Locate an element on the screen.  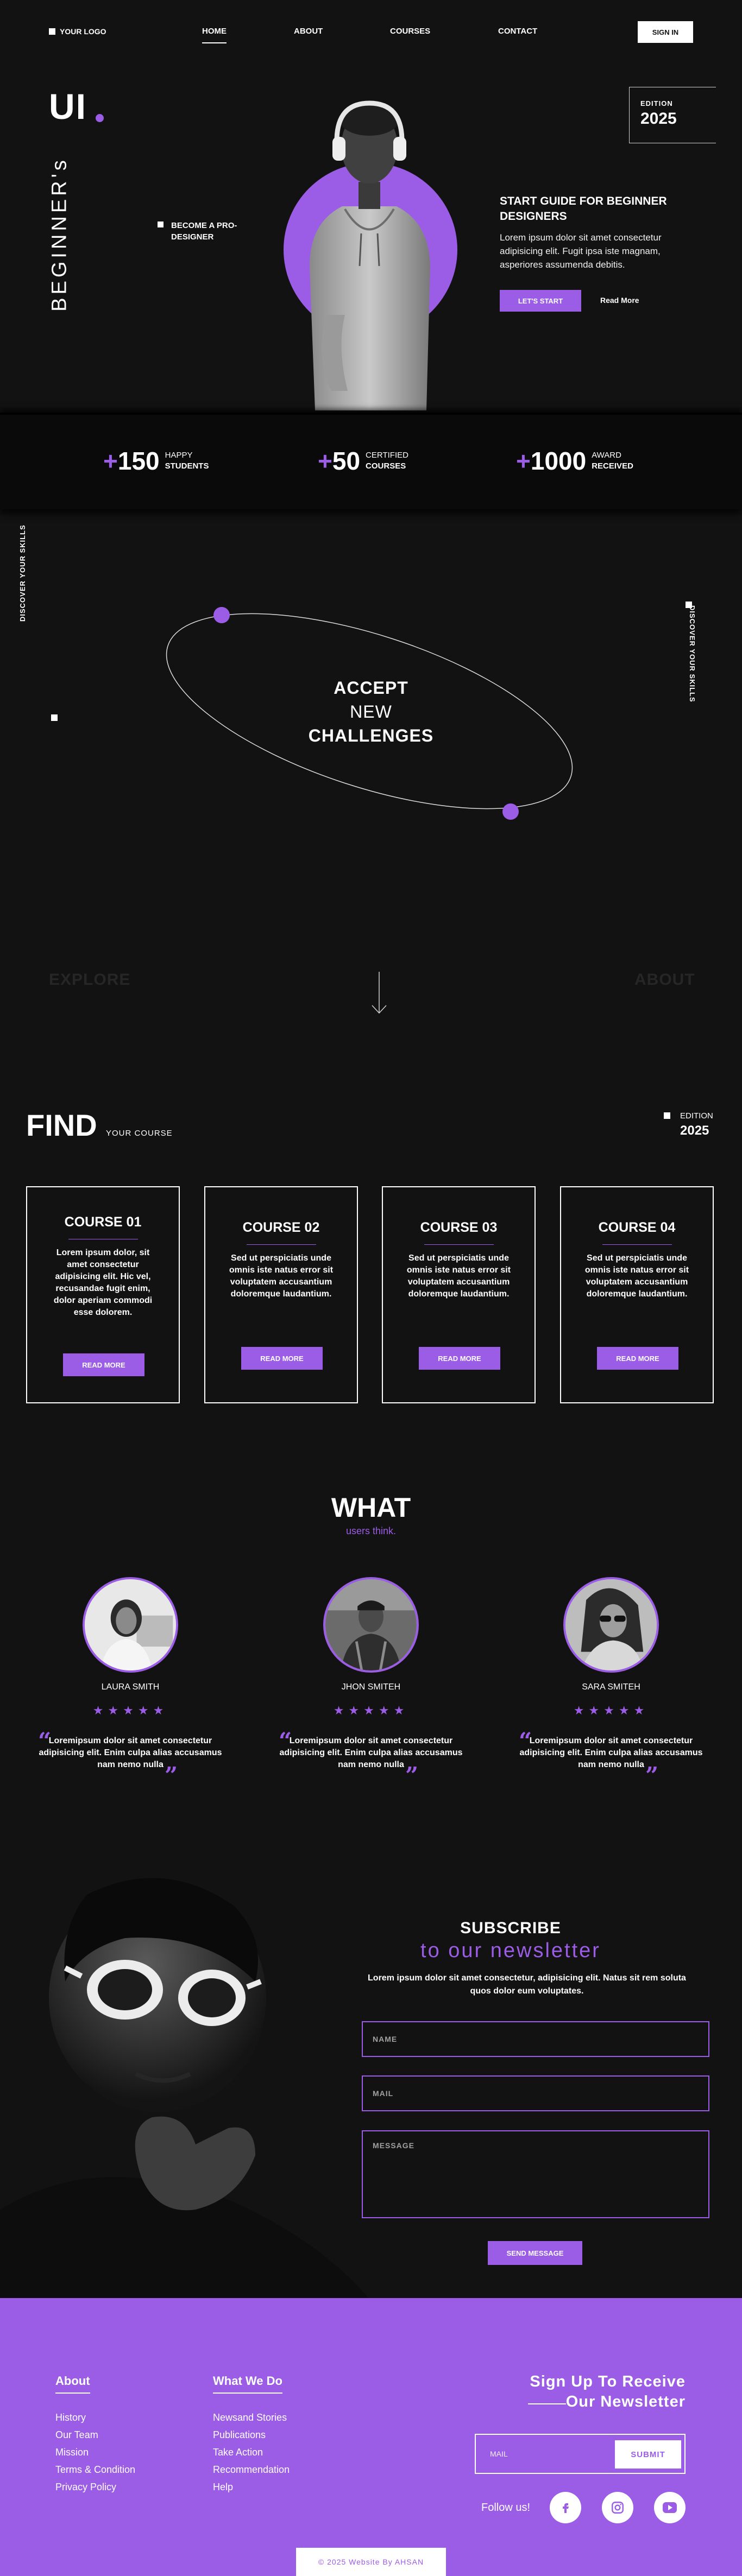
footer-link-our-team: Our Team is located at coordinates (76, 2435).